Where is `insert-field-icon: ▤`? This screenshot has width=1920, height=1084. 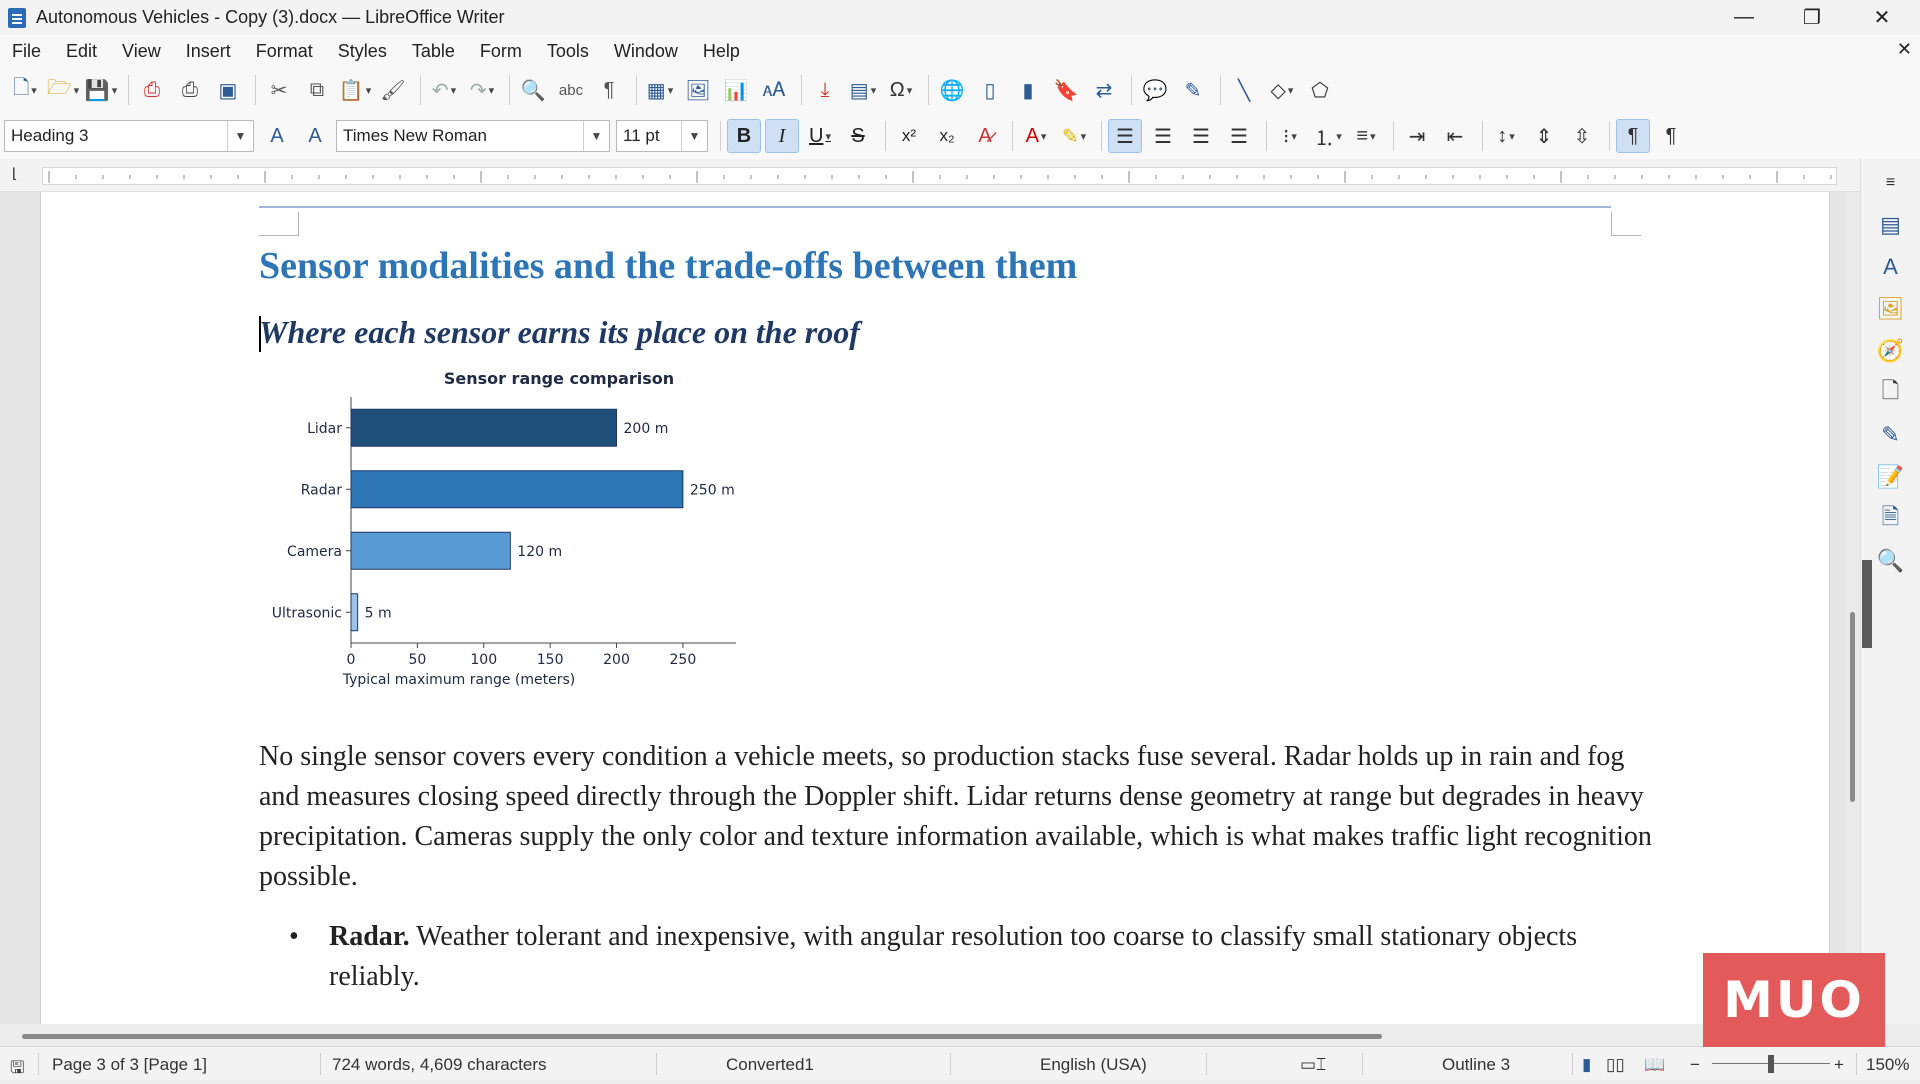 insert-field-icon: ▤ is located at coordinates (863, 90).